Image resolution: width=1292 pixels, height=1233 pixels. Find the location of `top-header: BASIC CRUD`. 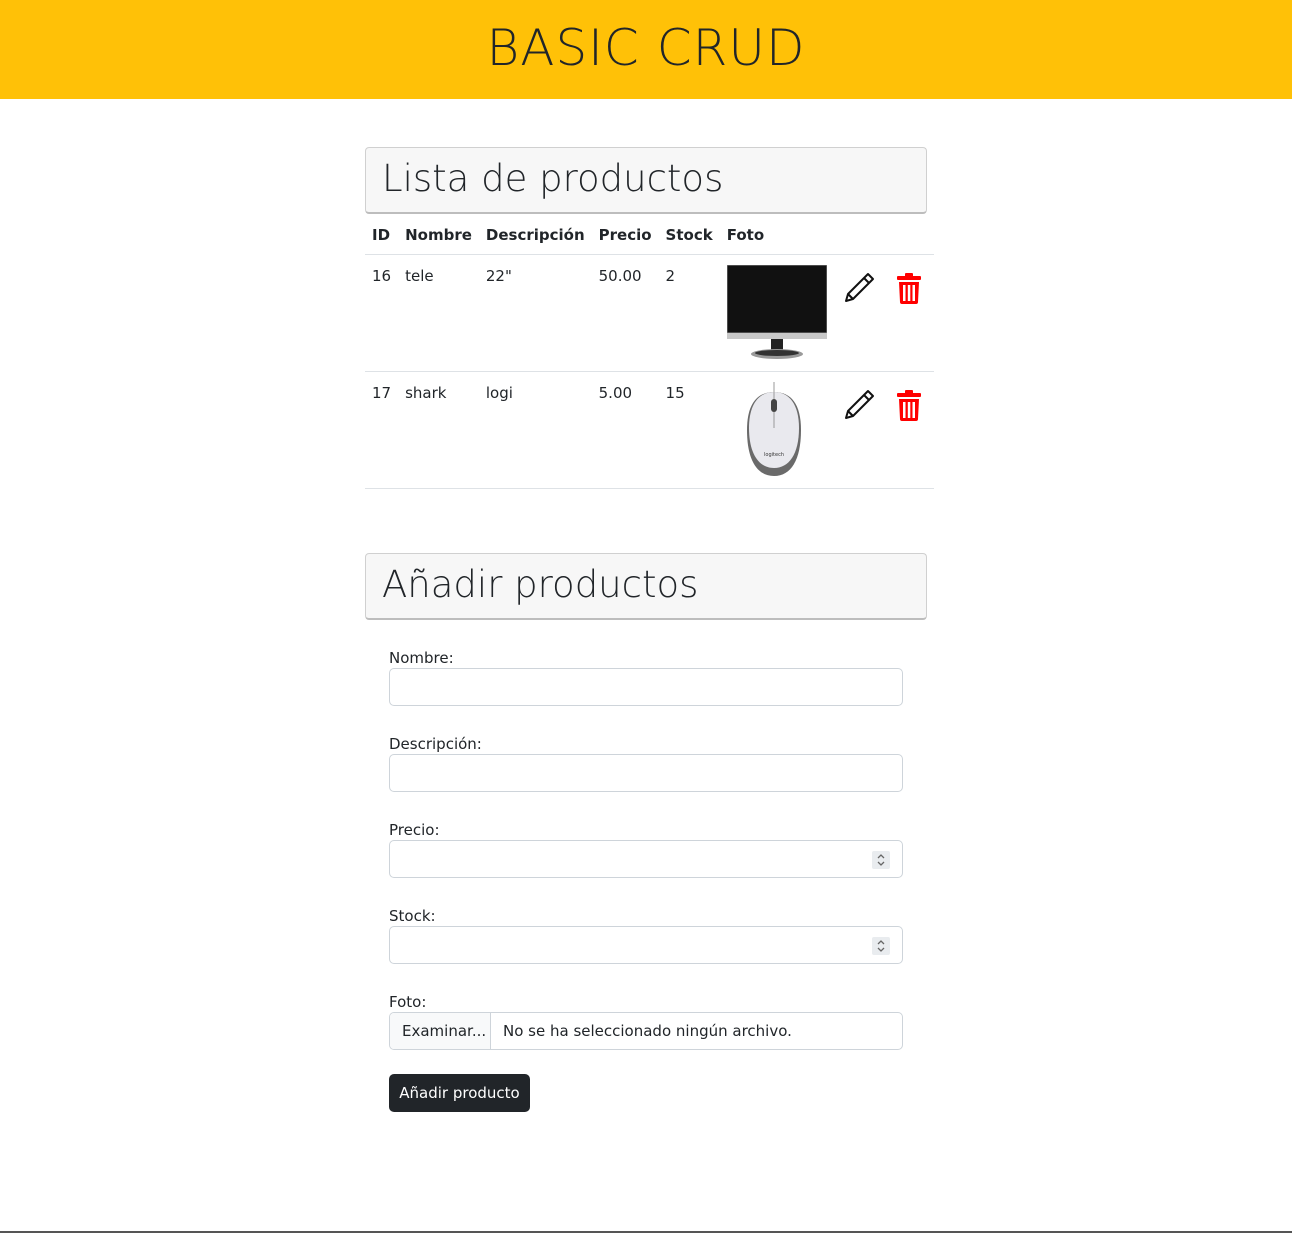

top-header: BASIC CRUD is located at coordinates (646, 49).